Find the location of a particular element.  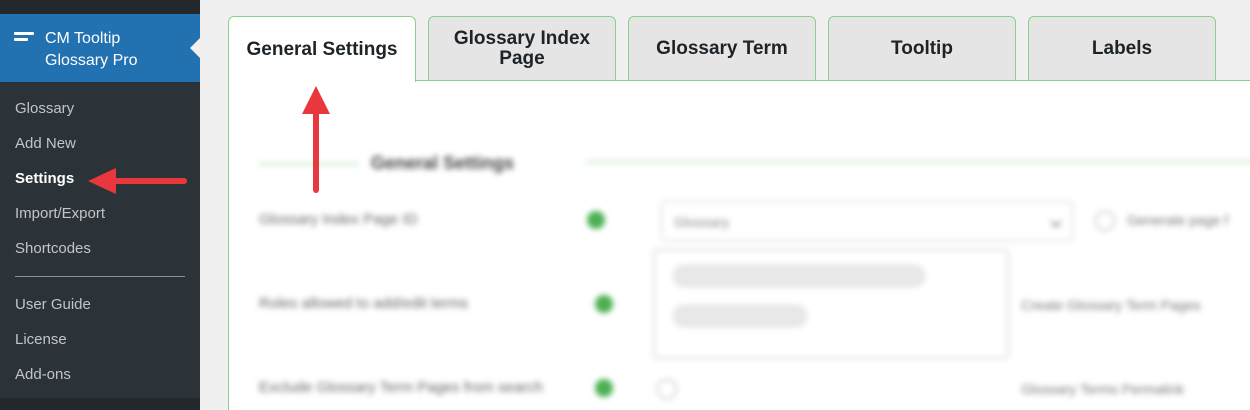

annotation-arrow-up-icon is located at coordinates (316, 139).